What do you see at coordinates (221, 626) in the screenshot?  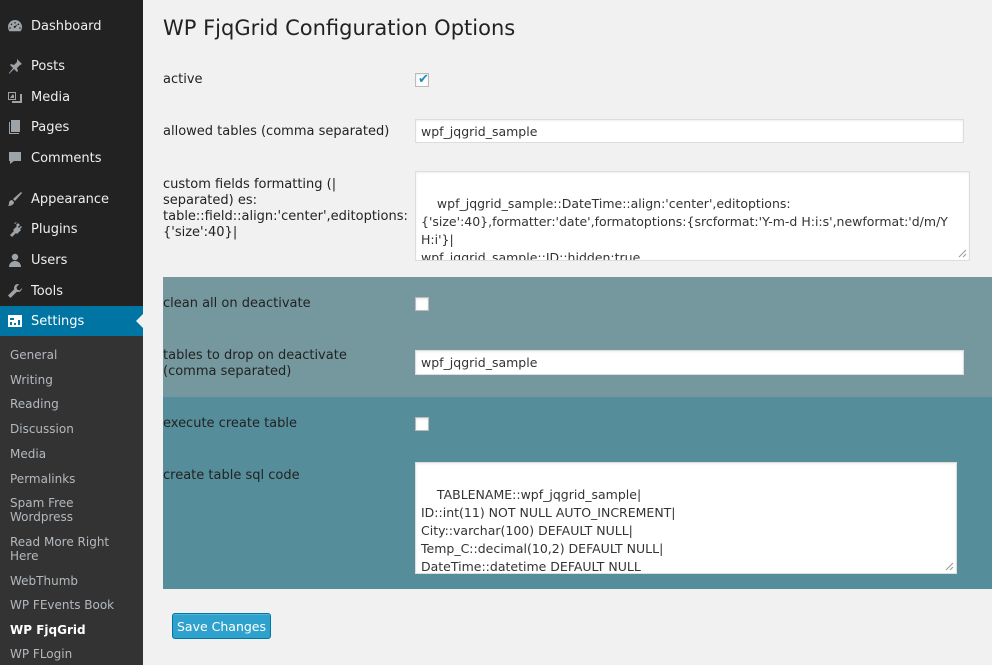 I see `save-changes-button: Save Changes` at bounding box center [221, 626].